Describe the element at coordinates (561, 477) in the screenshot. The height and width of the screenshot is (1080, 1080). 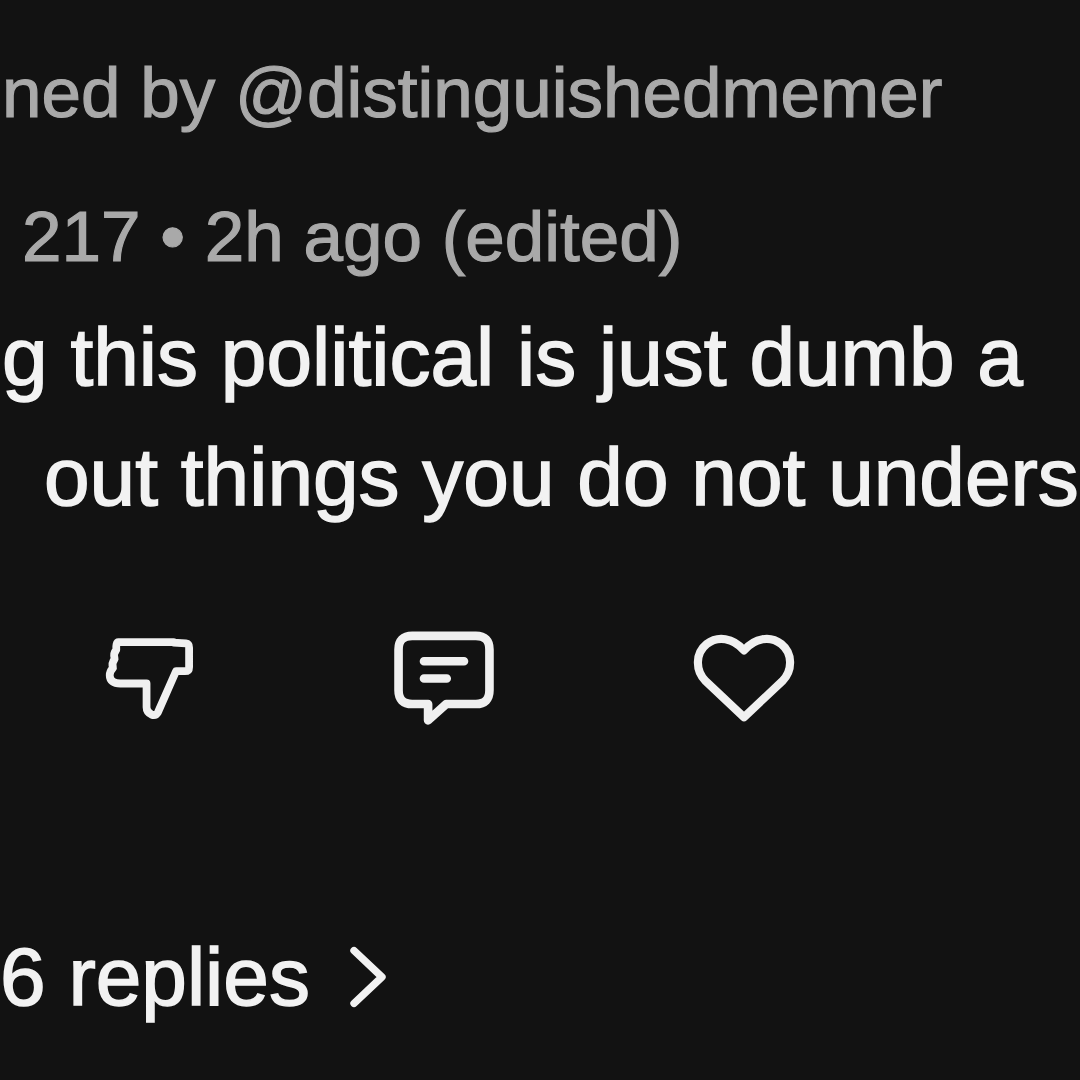
I see `comment-text-line: out things you do not unders` at that location.